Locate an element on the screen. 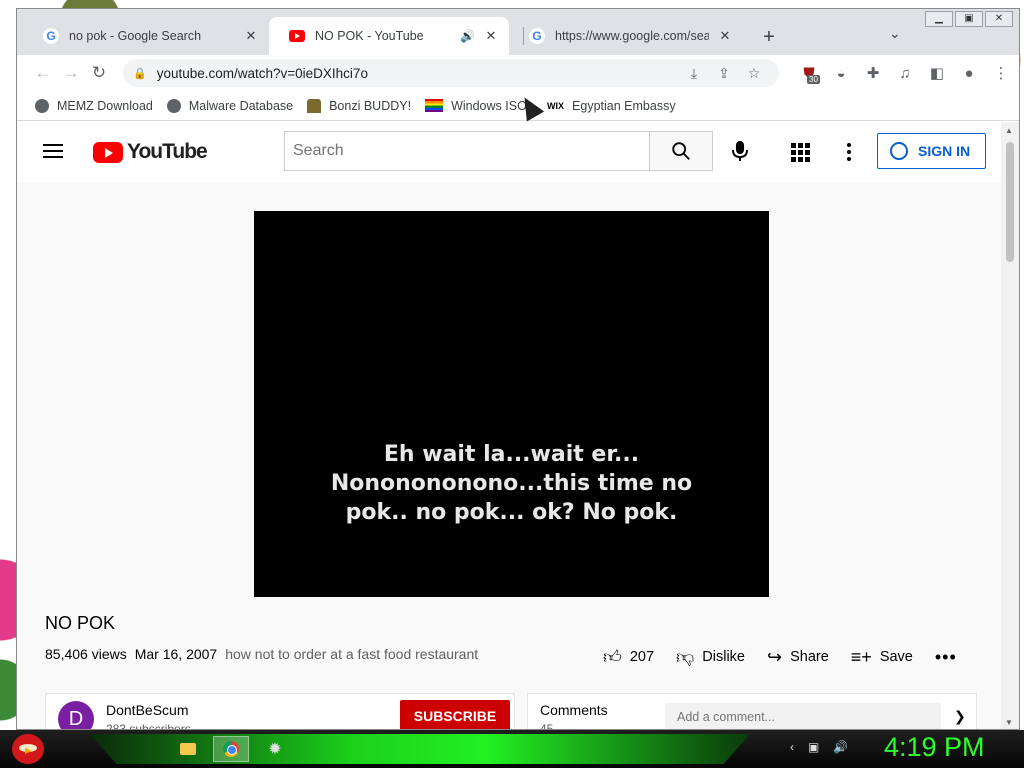  address-bar: 🔒 youtube.com/watch?v=0ieDXIhci7o ⤓ ⇪ ☆ is located at coordinates (451, 73).